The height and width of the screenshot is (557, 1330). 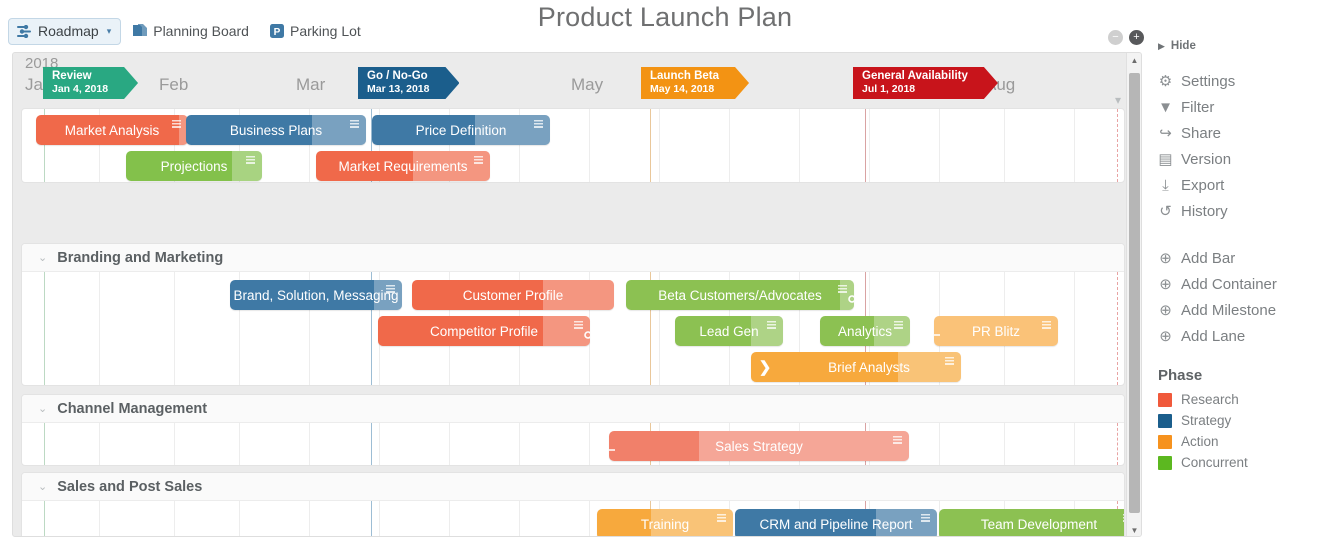 What do you see at coordinates (1031, 522) in the screenshot?
I see `gantt-bar: Team Development` at bounding box center [1031, 522].